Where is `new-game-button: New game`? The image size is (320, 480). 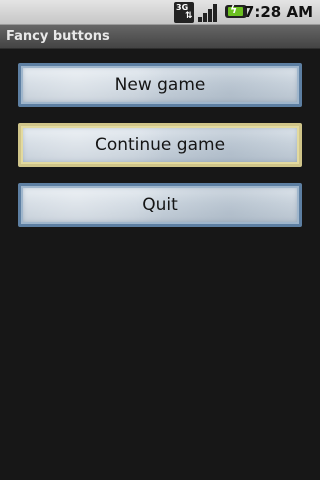 new-game-button: New game is located at coordinates (160, 85).